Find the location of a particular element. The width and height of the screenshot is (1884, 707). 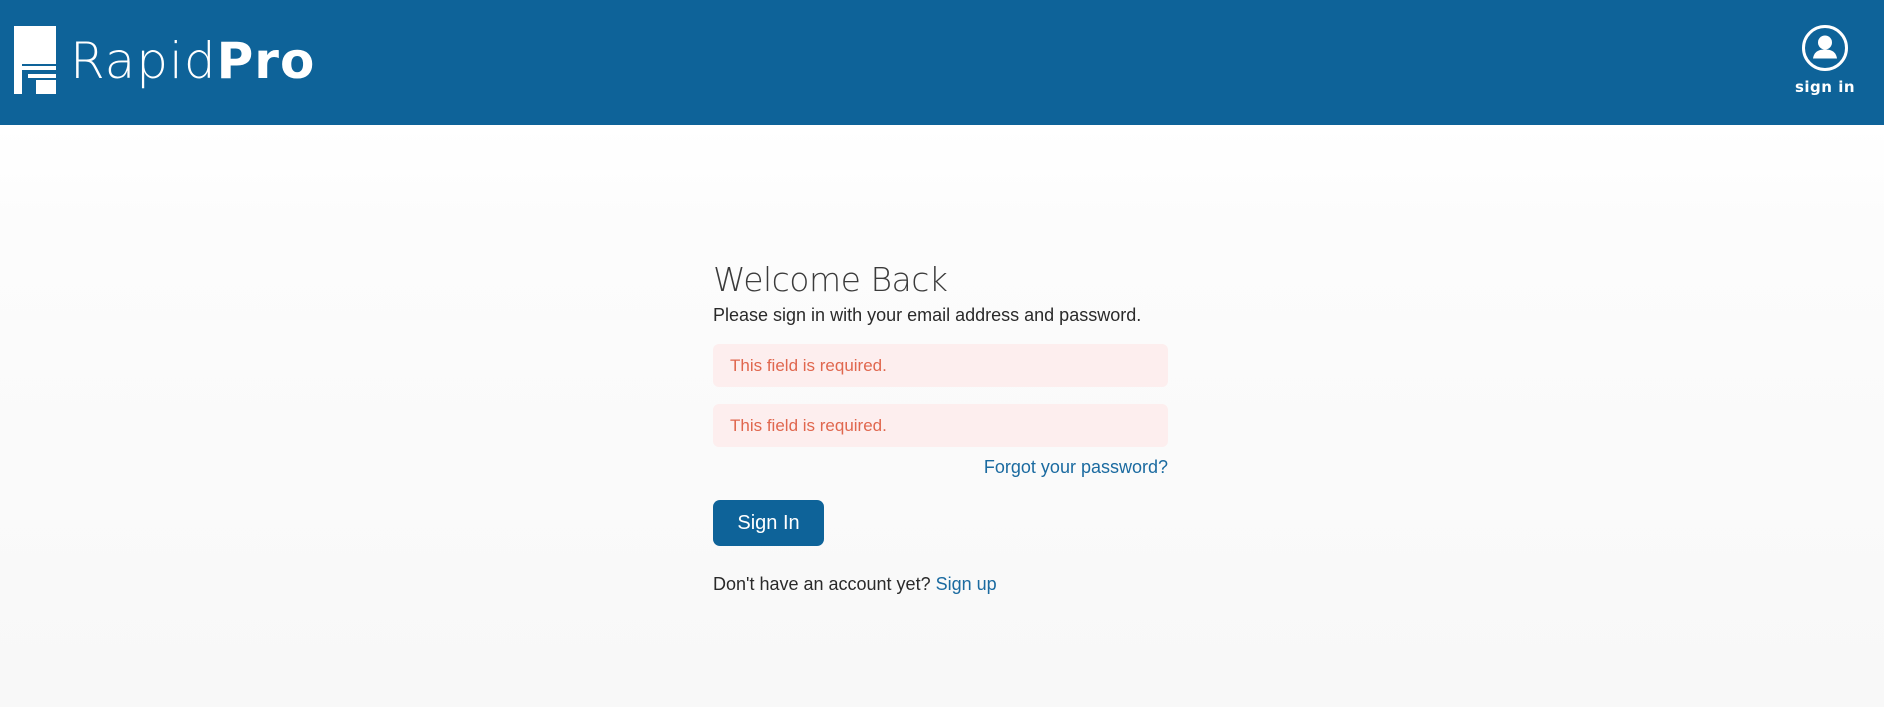

sign-up-link: Sign up is located at coordinates (966, 584).